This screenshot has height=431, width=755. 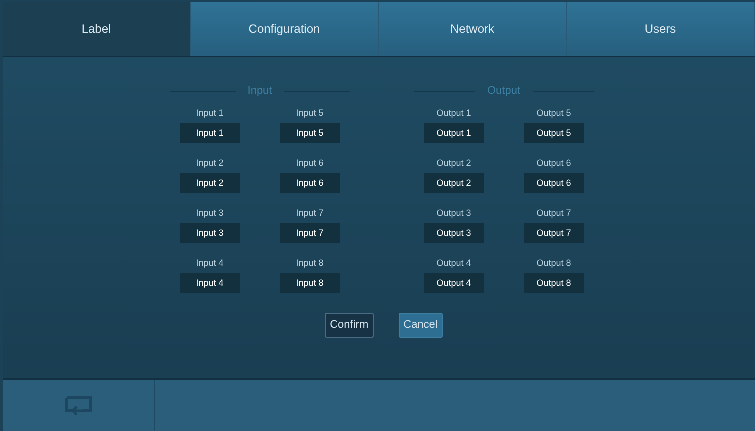 I want to click on field-label: Input 7, so click(x=310, y=213).